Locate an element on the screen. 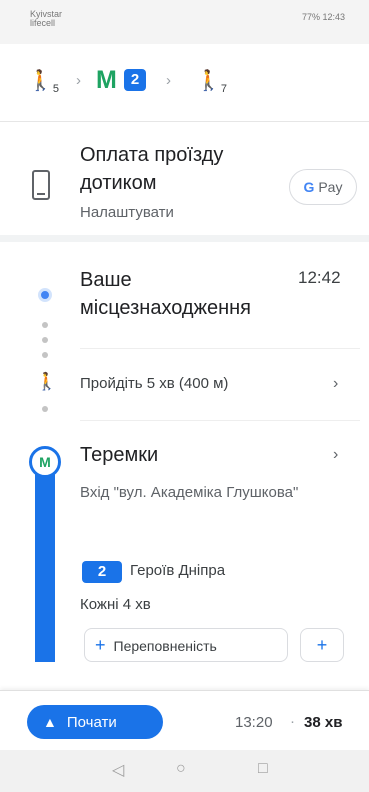 Image resolution: width=369 pixels, height=792 pixels. google-pay-button: G Pay is located at coordinates (323, 187).